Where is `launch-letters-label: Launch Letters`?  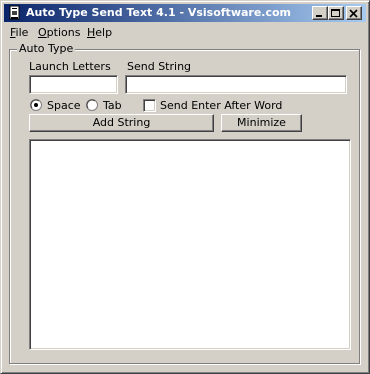 launch-letters-label: Launch Letters is located at coordinates (70, 66).